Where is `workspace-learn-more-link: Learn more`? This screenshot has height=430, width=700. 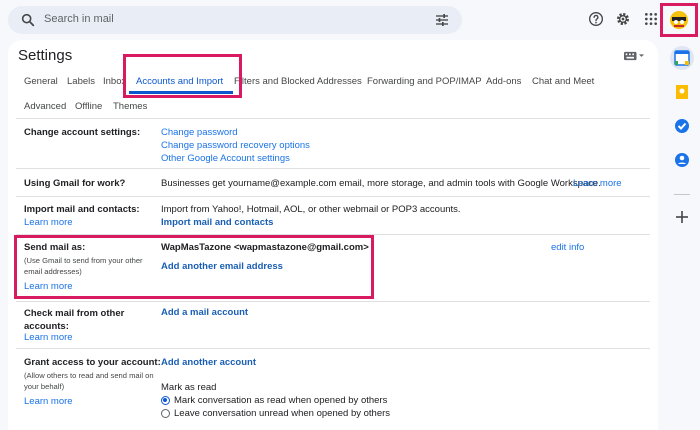
workspace-learn-more-link: Learn more is located at coordinates (597, 183).